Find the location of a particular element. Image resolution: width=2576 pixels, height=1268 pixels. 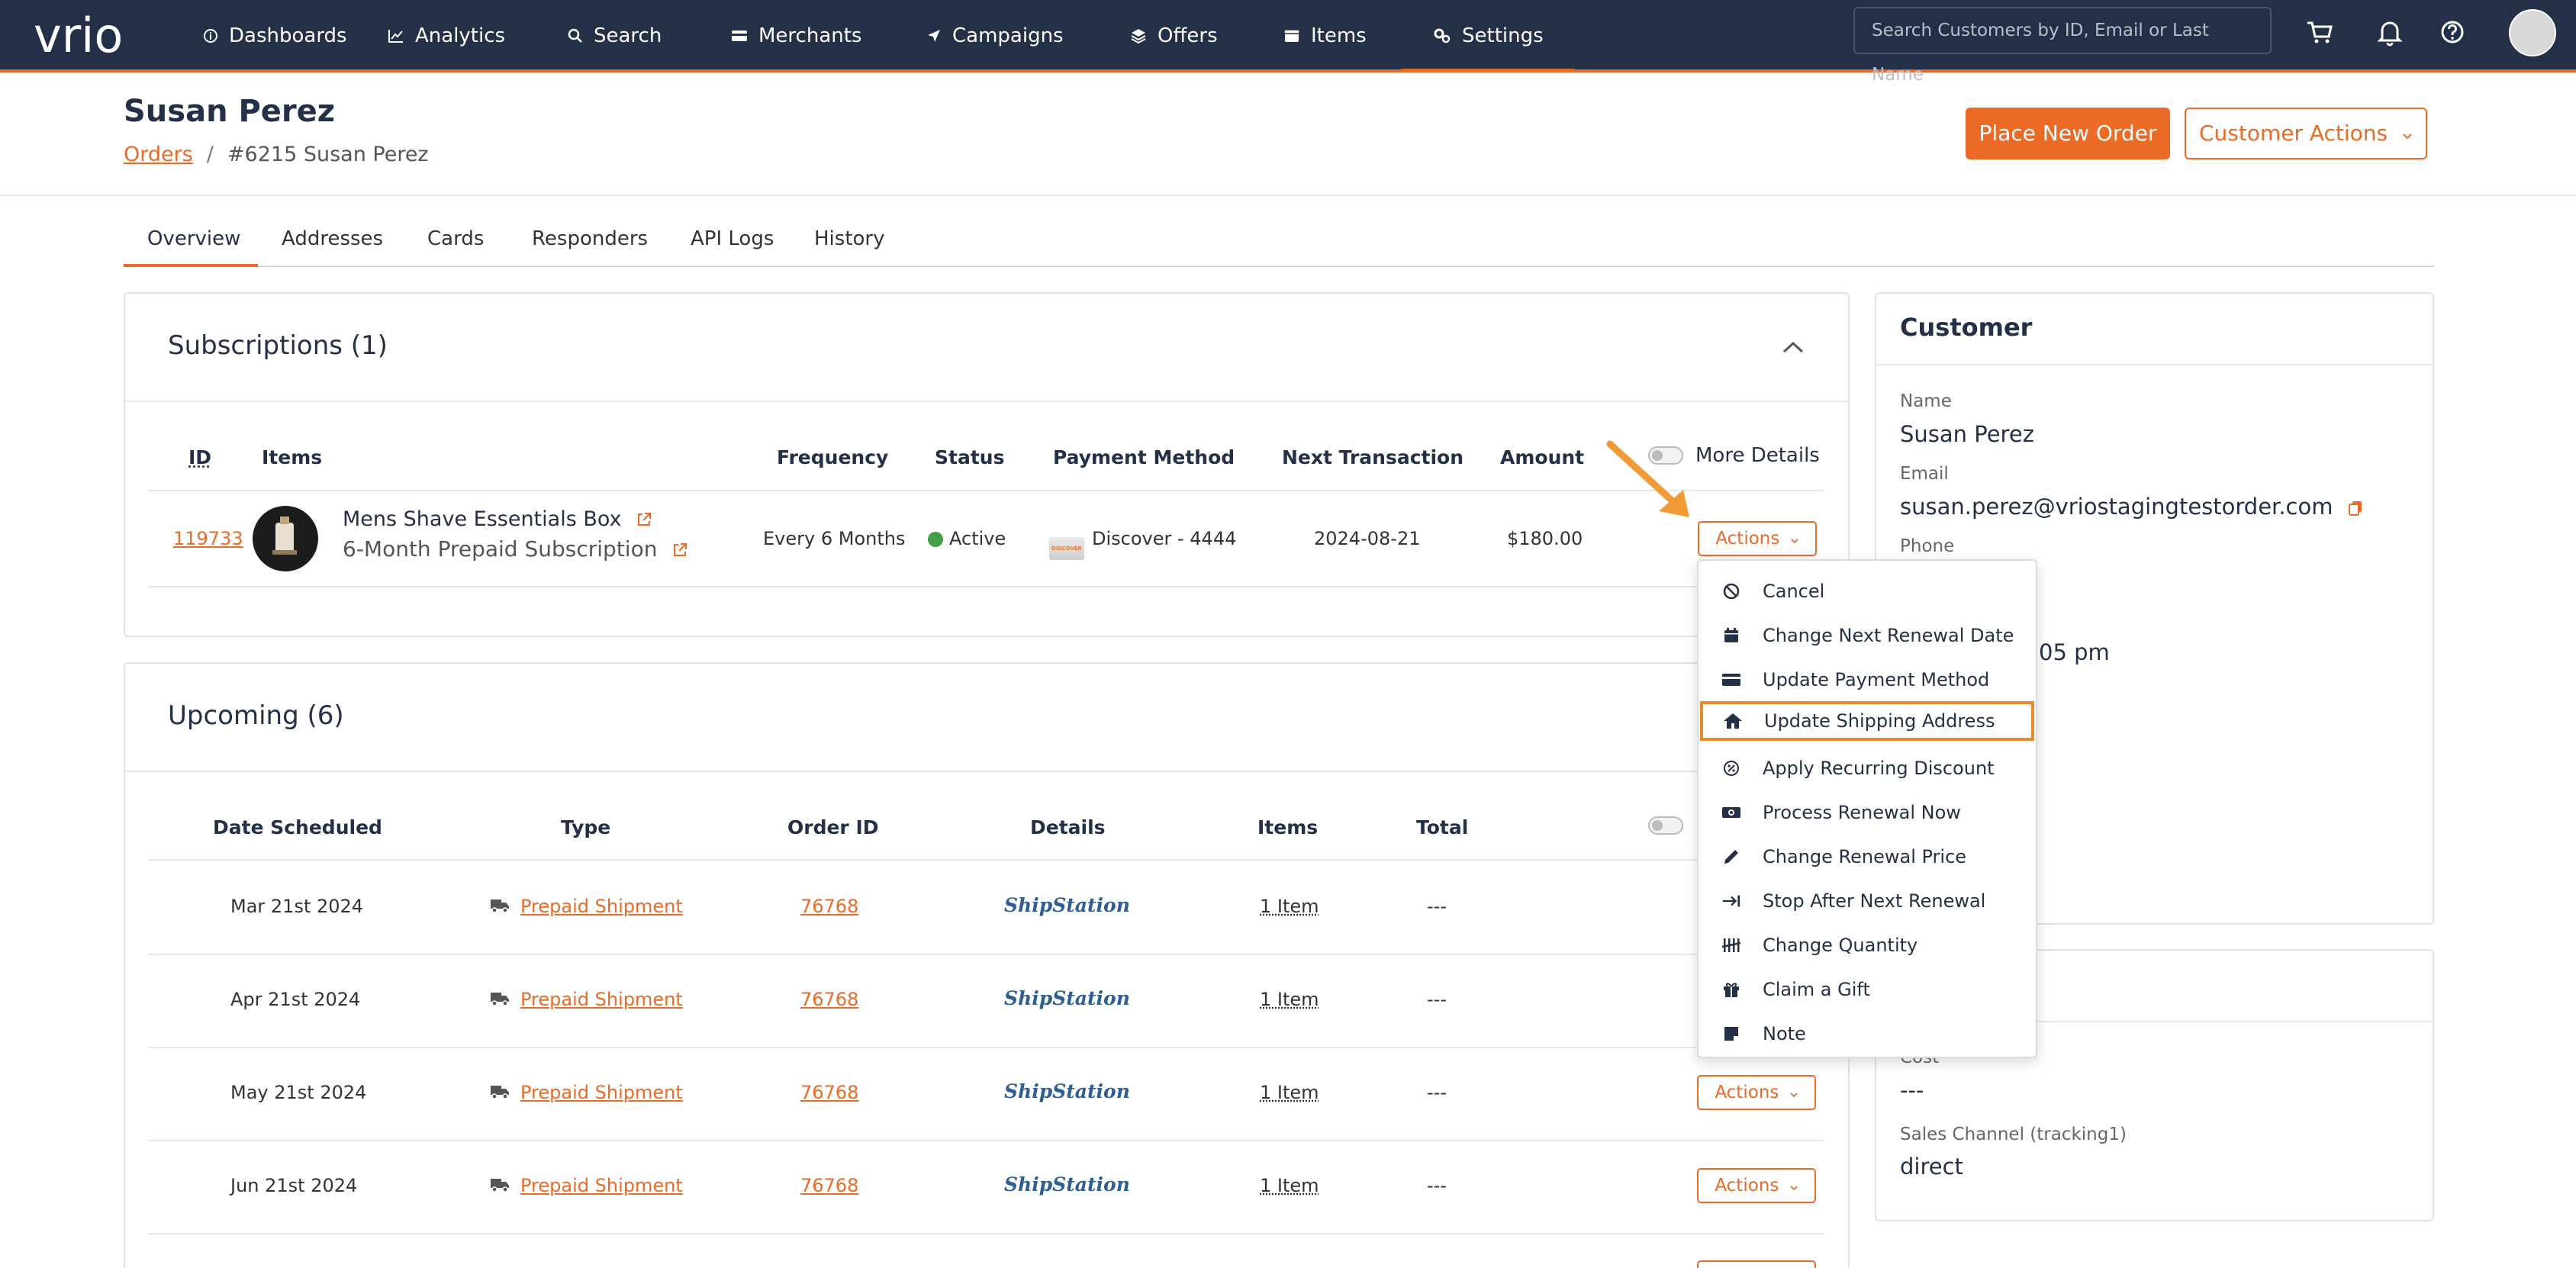

product-subtitle: 6-Month Prepaid Subscription is located at coordinates (515, 549).